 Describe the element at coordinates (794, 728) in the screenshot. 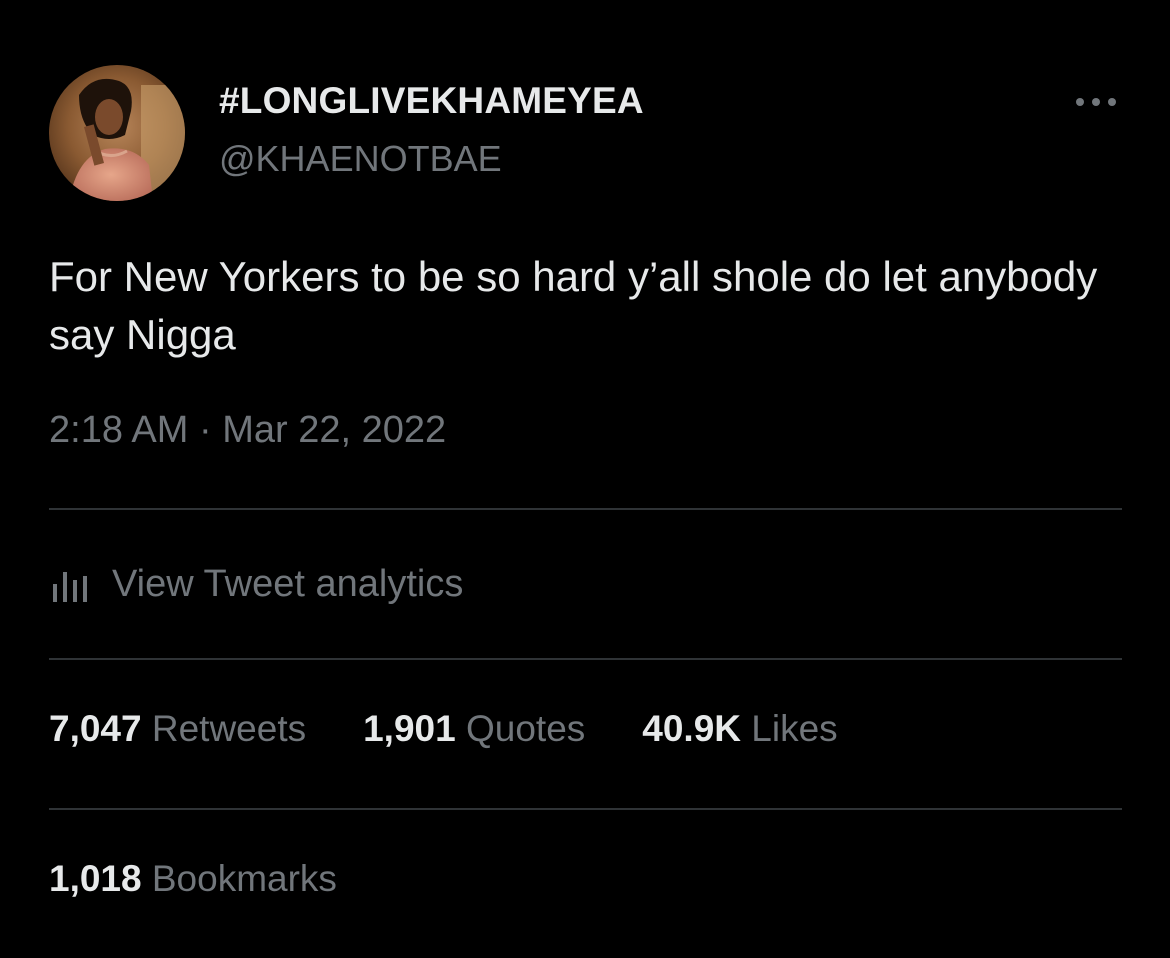

I see `likes-label: Likes` at that location.